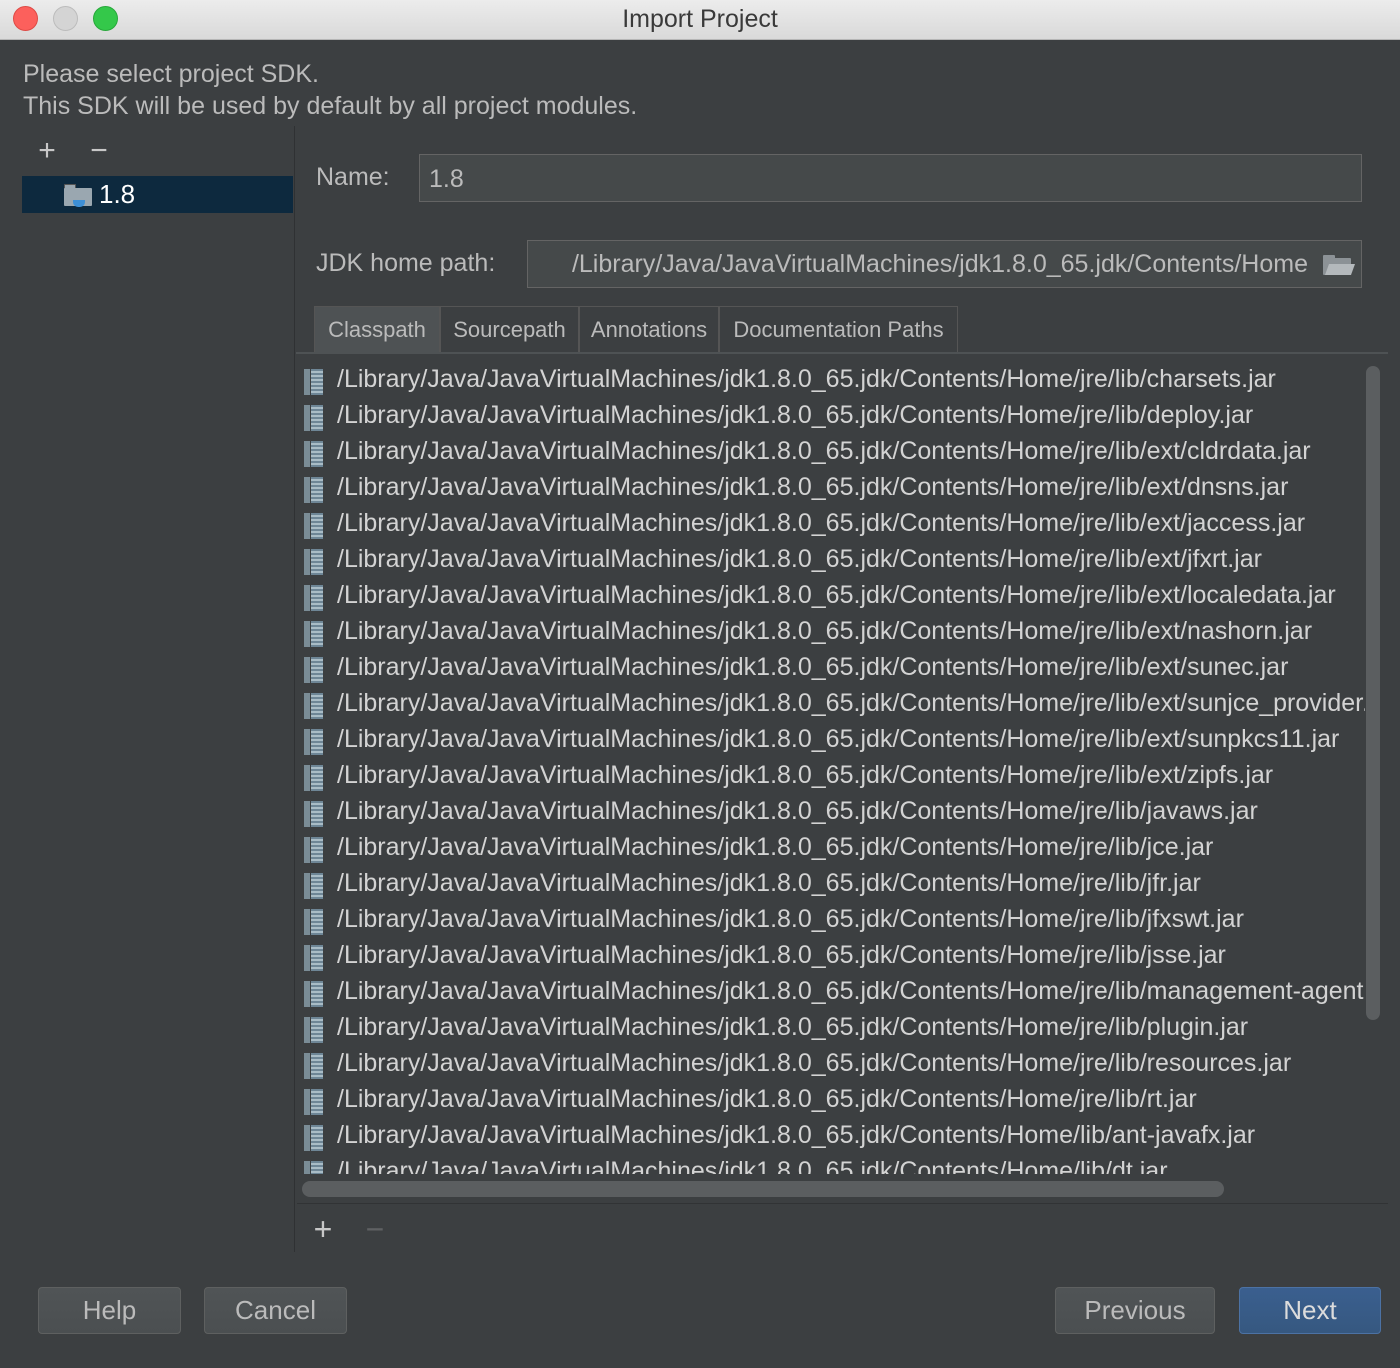 The image size is (1400, 1368). What do you see at coordinates (649, 329) in the screenshot?
I see `tab-annotations: Annotations` at bounding box center [649, 329].